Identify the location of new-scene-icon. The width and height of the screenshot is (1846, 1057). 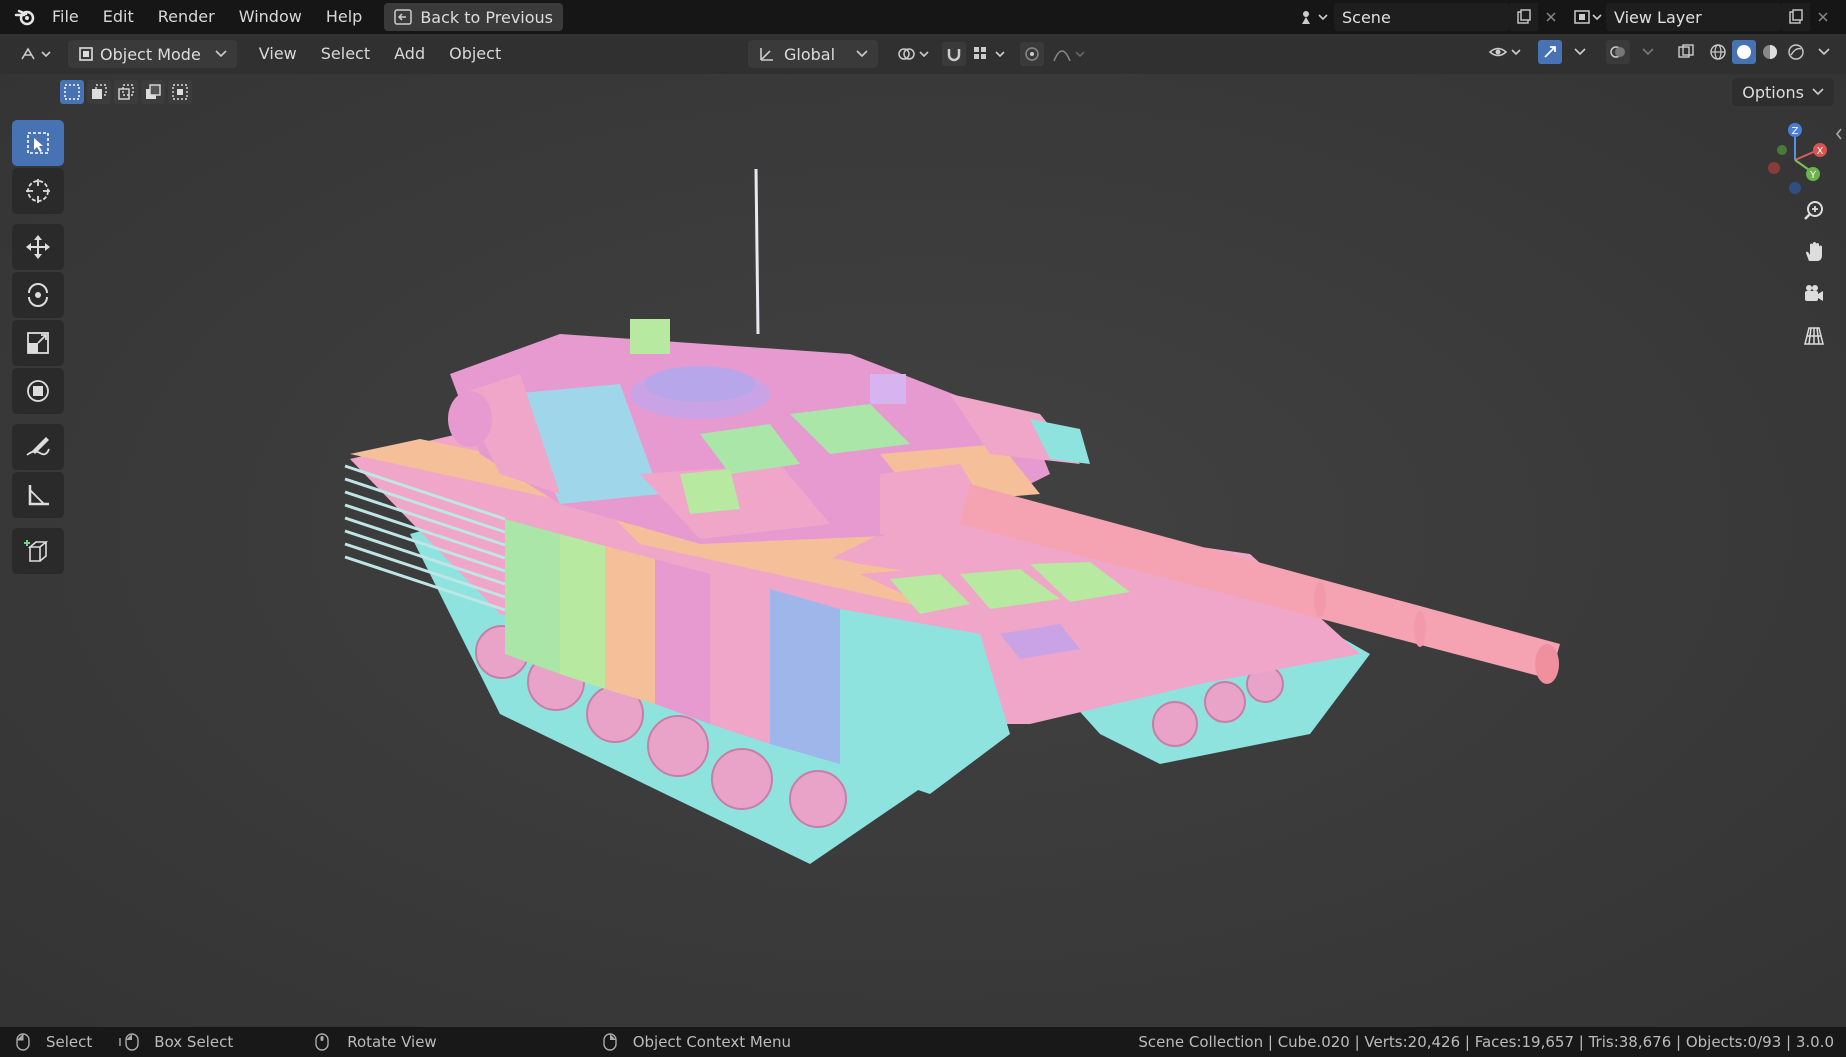
(1524, 17).